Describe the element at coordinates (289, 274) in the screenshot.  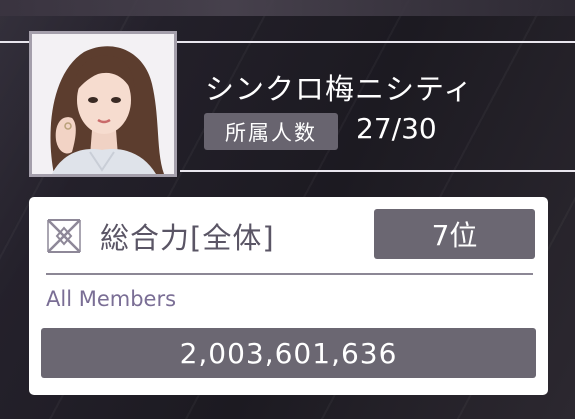
I see `panel-divider` at that location.